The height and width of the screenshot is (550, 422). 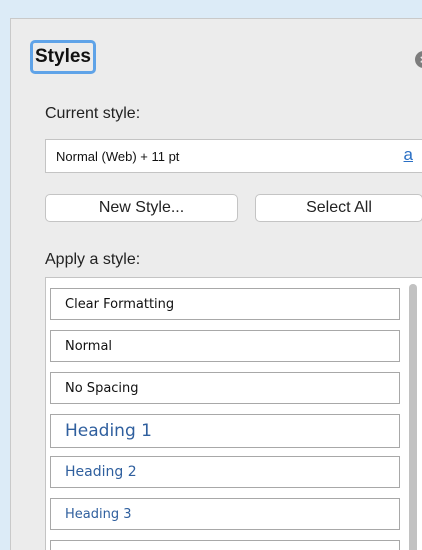 I want to click on style-item-normal: Normal, so click(x=225, y=346).